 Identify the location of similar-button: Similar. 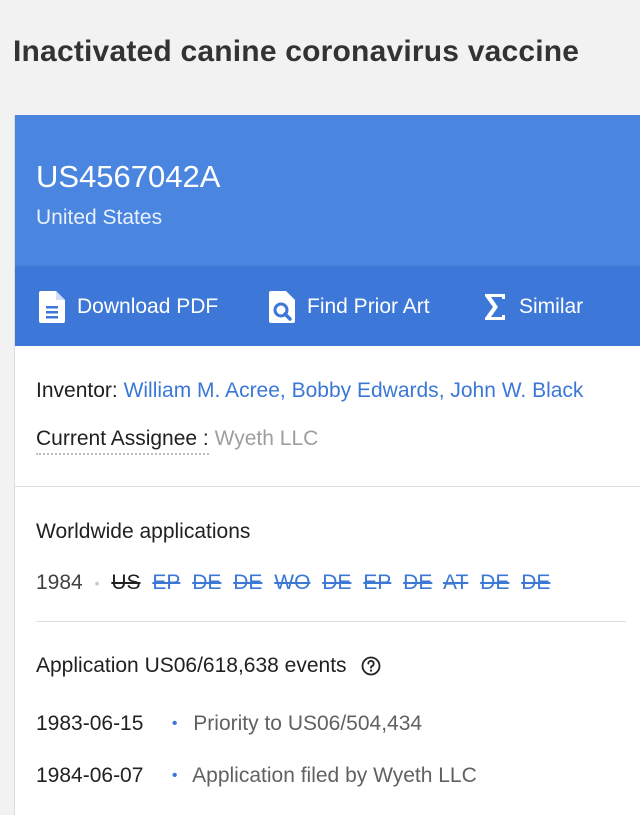
(533, 307).